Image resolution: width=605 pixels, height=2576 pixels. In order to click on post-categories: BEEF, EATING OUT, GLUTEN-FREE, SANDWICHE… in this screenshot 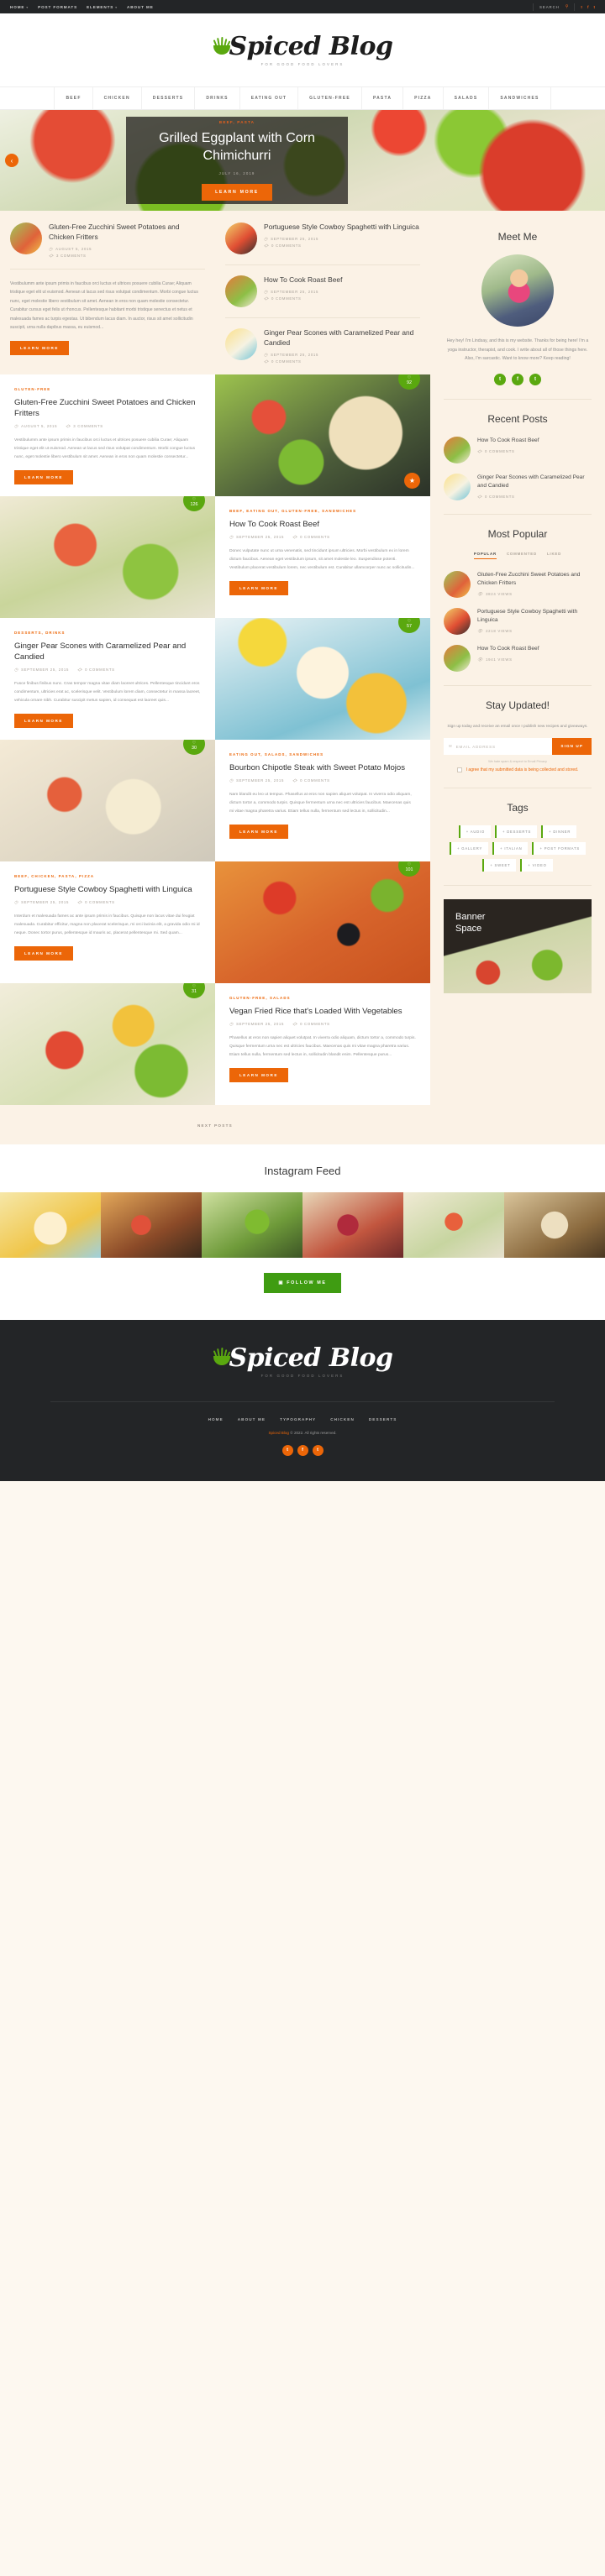, I will do `click(322, 511)`.